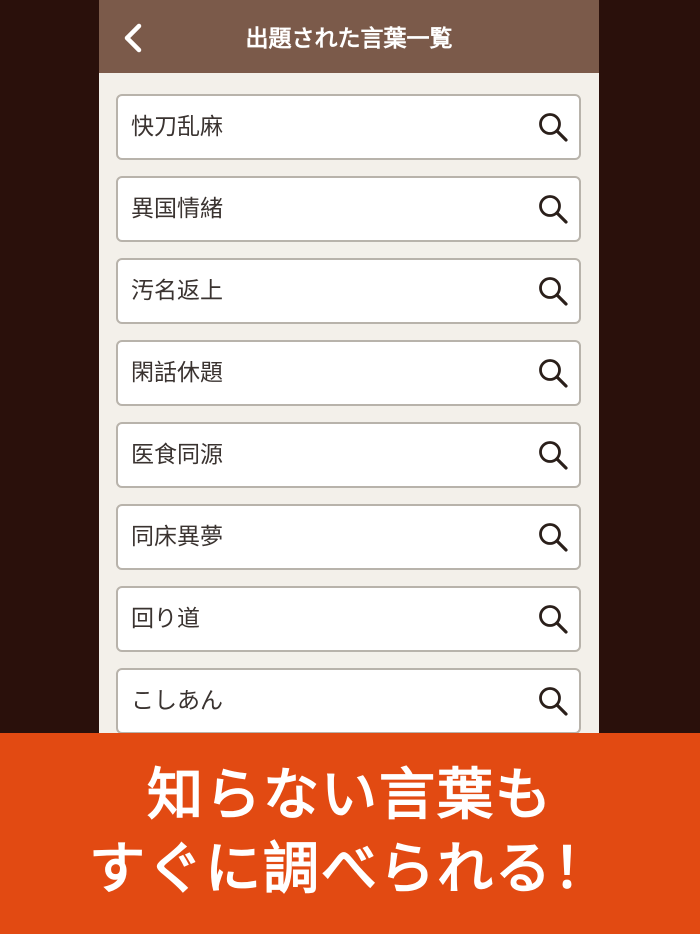 The image size is (700, 934). I want to click on word-item: 異国情緒, so click(348, 209).